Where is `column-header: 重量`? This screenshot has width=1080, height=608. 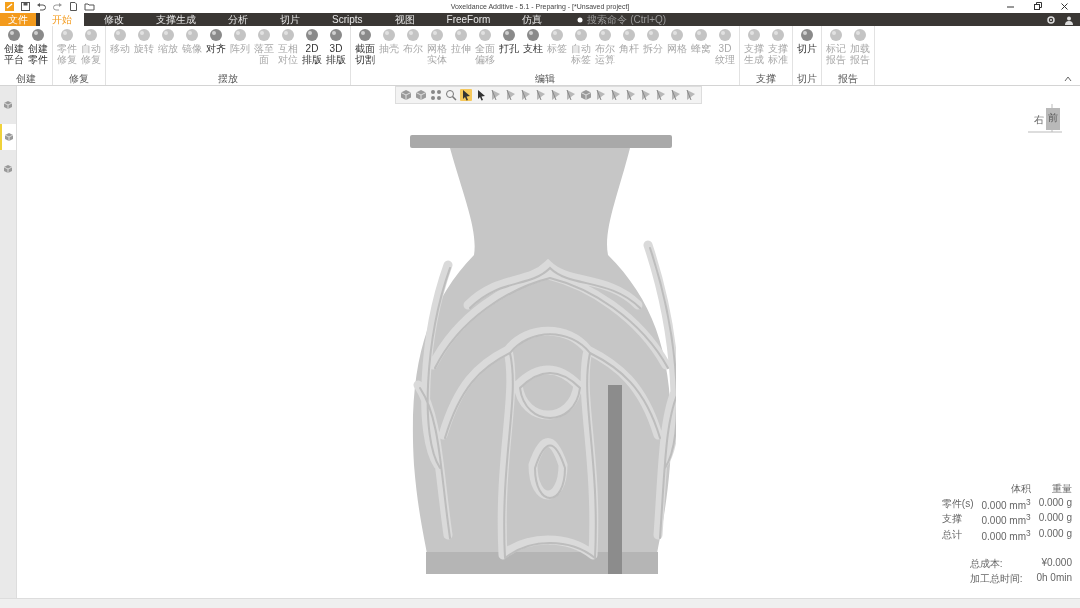 column-header: 重量 is located at coordinates (1061, 489).